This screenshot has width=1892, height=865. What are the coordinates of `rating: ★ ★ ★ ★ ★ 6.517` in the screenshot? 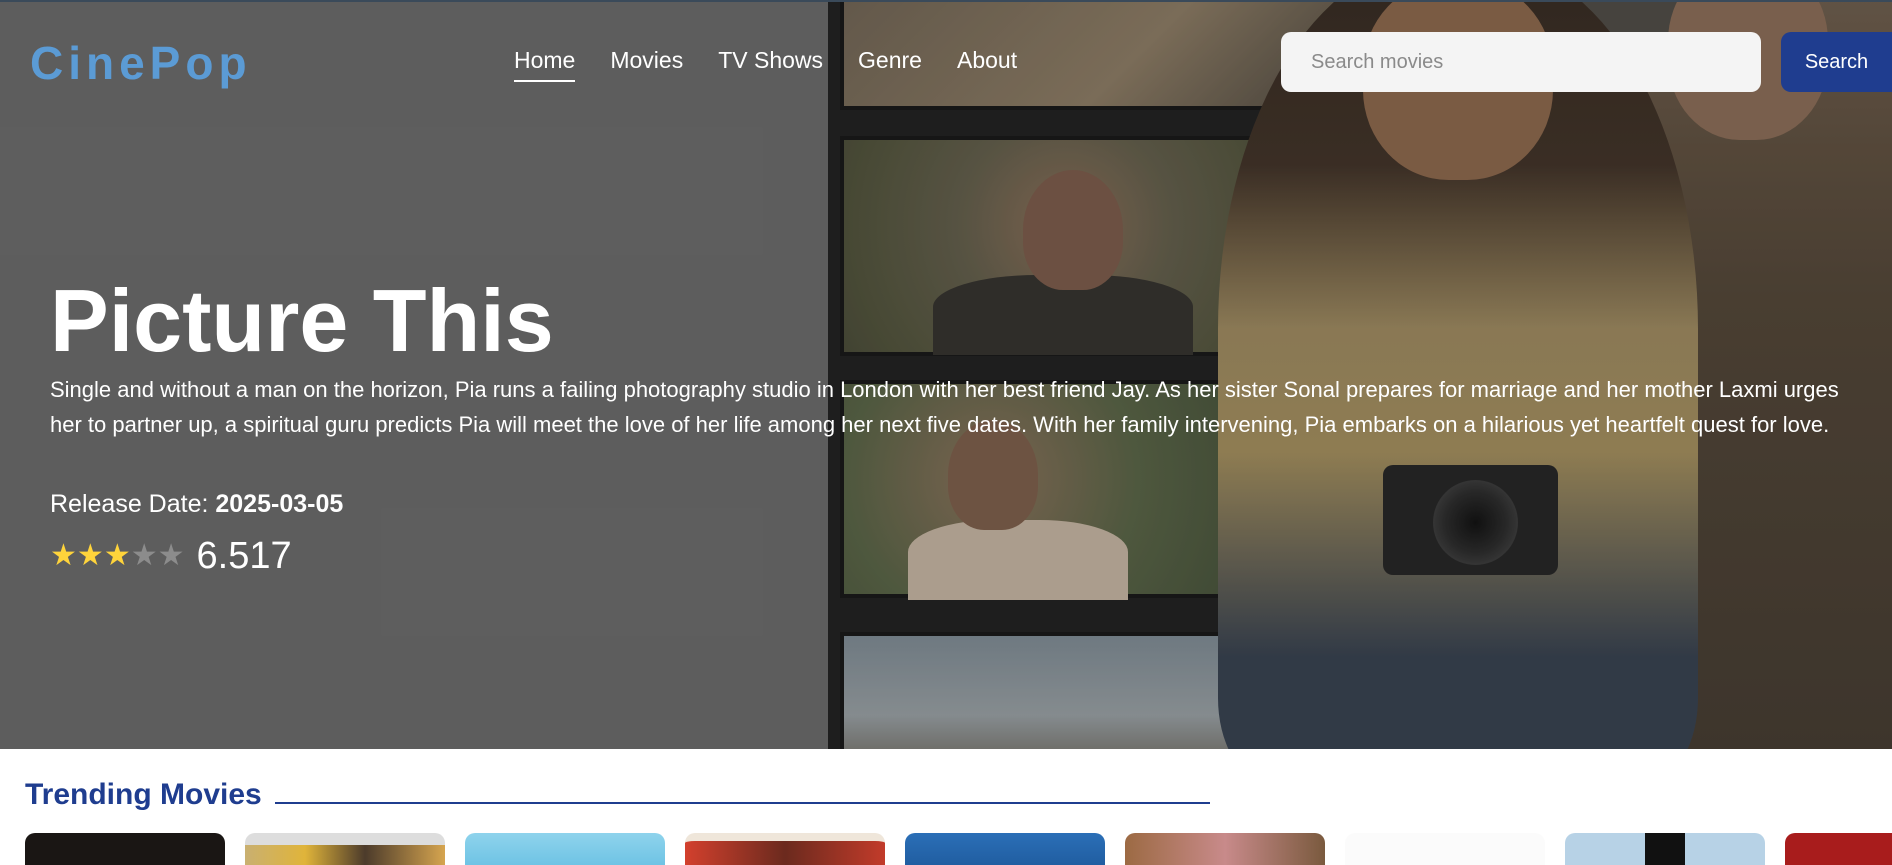 It's located at (171, 556).